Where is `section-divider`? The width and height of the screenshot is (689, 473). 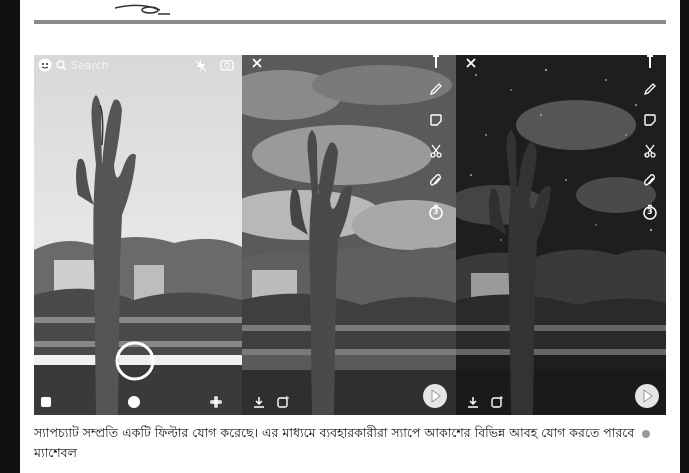
section-divider is located at coordinates (350, 22).